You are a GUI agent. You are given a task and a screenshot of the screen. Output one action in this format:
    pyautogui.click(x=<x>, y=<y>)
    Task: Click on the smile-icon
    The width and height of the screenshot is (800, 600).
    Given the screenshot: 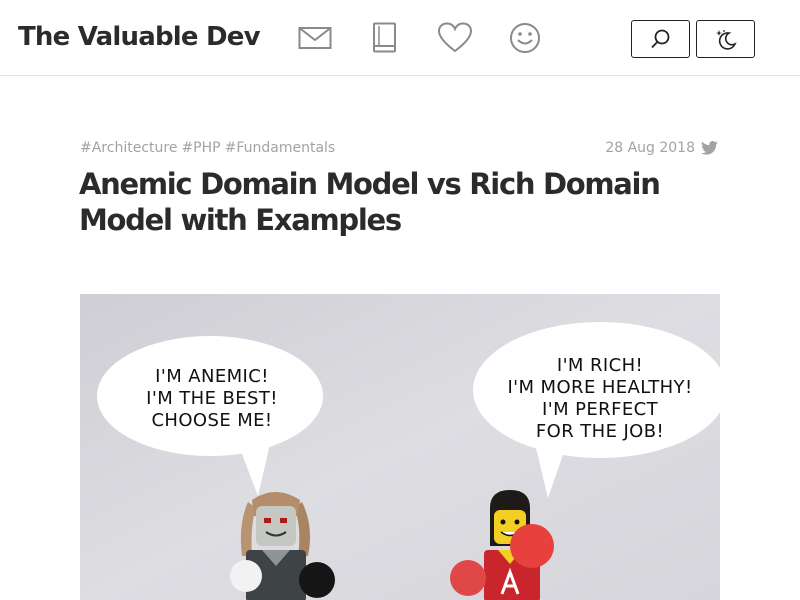 What is the action you would take?
    pyautogui.click(x=525, y=38)
    